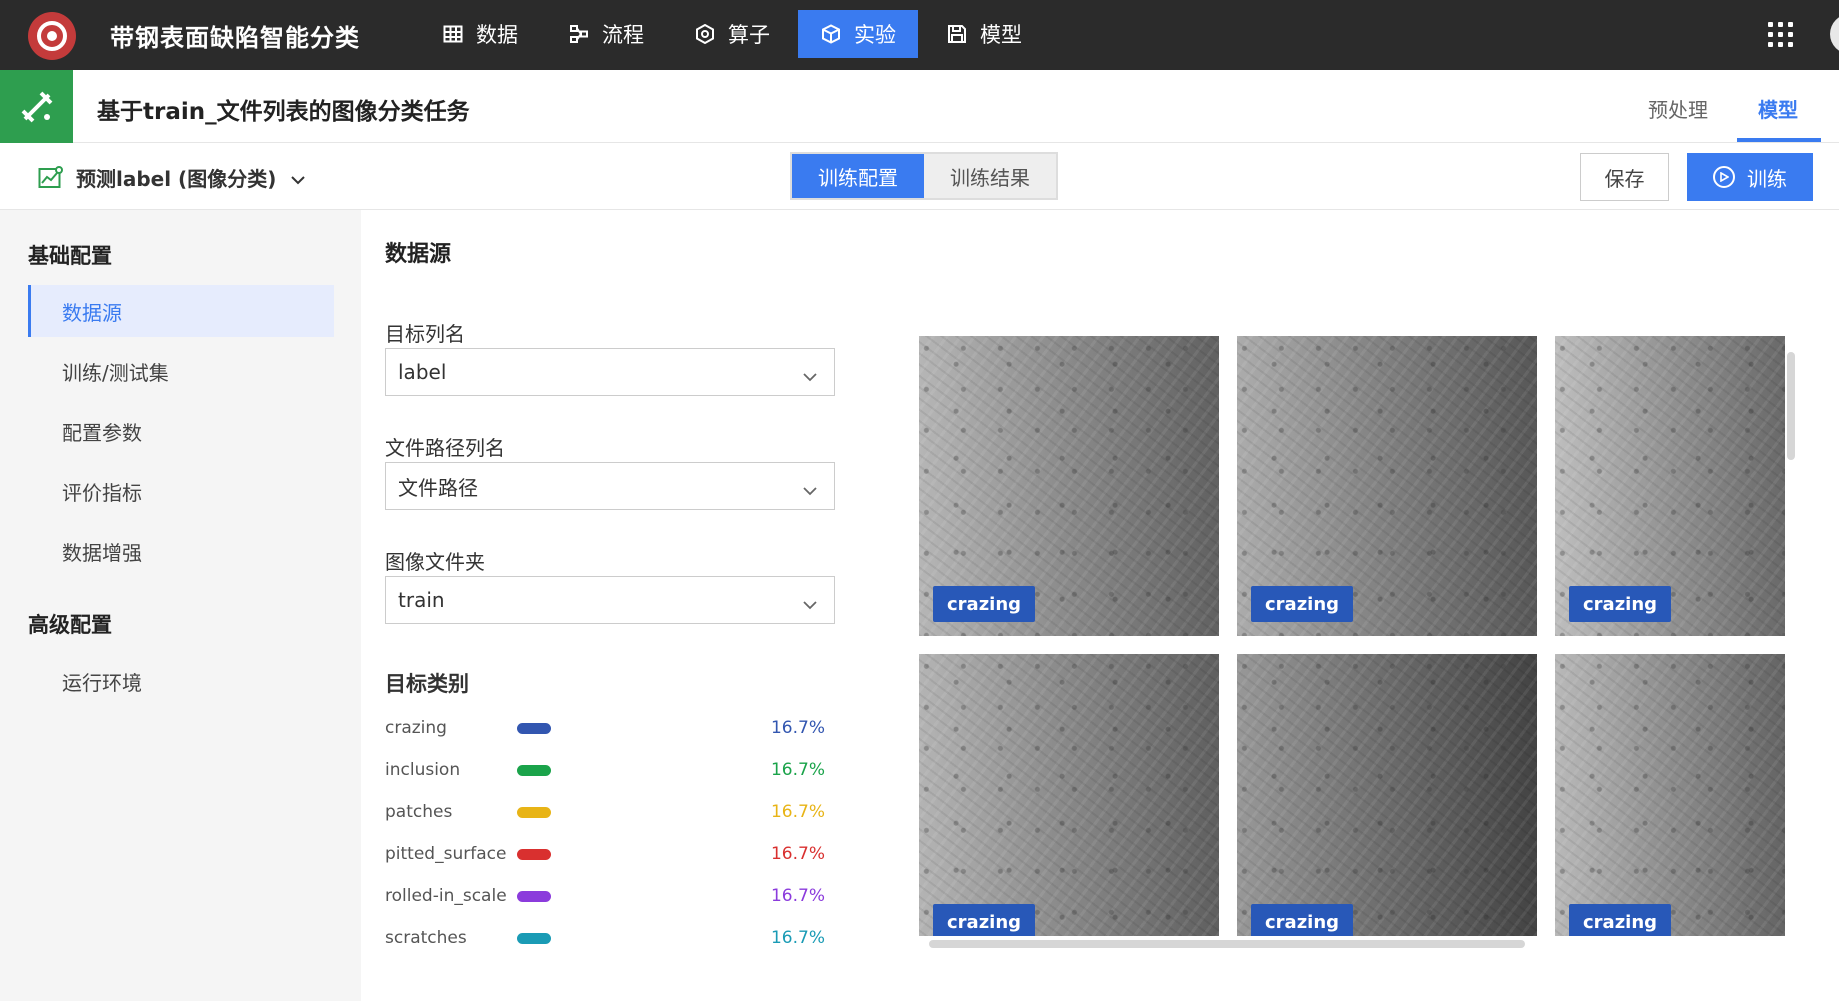  I want to click on app-title: 带钢表面缺陷智能分类, so click(235, 38).